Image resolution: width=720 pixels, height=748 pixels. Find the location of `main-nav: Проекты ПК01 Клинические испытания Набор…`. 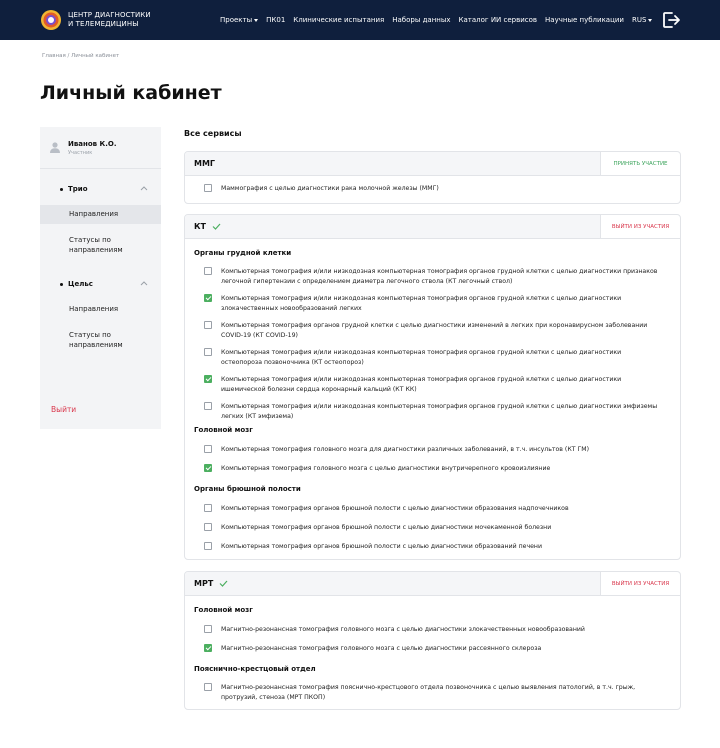

main-nav: Проекты ПК01 Клинические испытания Набор… is located at coordinates (440, 20).